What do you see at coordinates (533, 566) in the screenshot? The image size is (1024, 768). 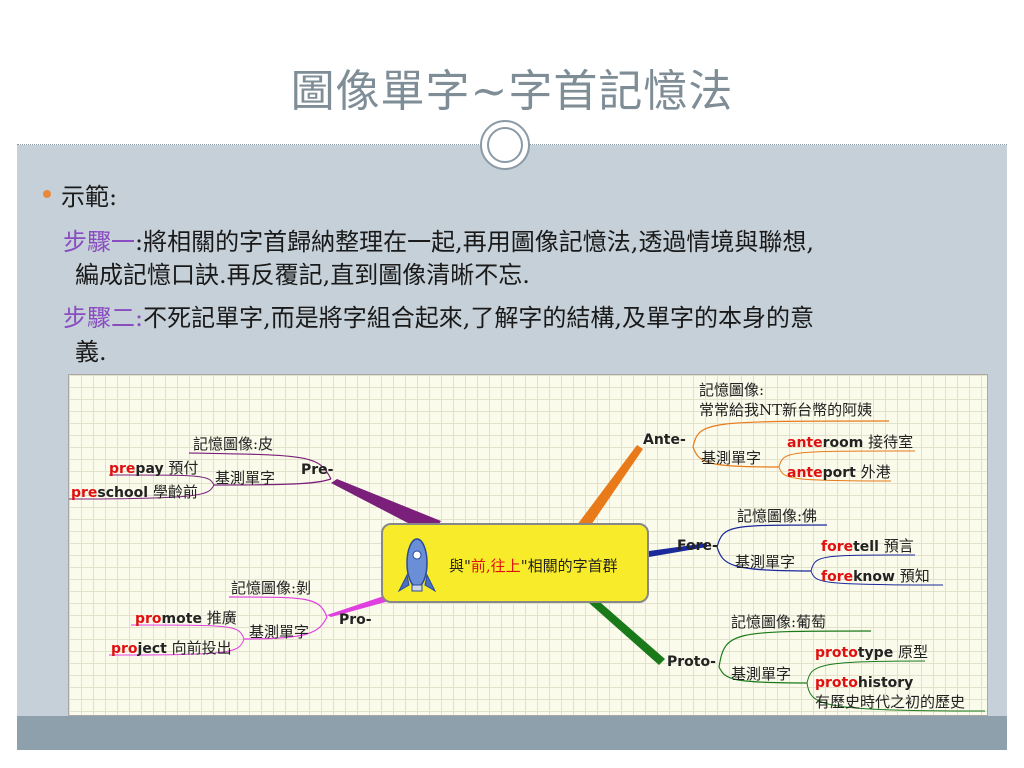 I see `central-node-label: 與"前,往上"相關的字首群` at bounding box center [533, 566].